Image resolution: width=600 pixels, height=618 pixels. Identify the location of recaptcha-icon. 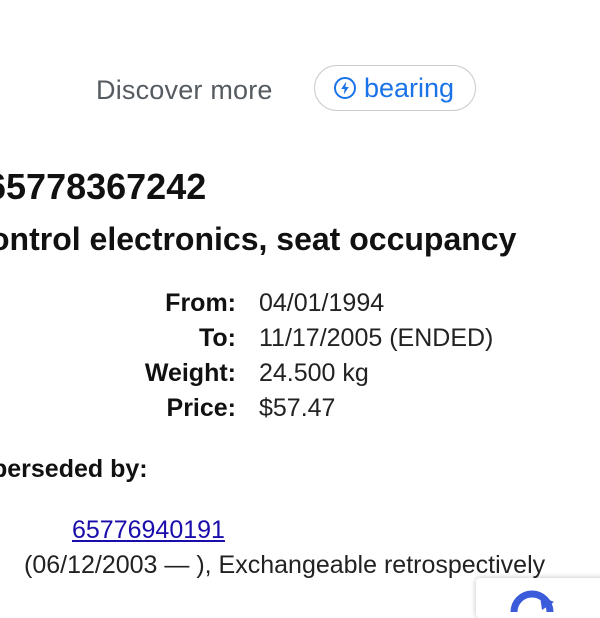
(532, 604).